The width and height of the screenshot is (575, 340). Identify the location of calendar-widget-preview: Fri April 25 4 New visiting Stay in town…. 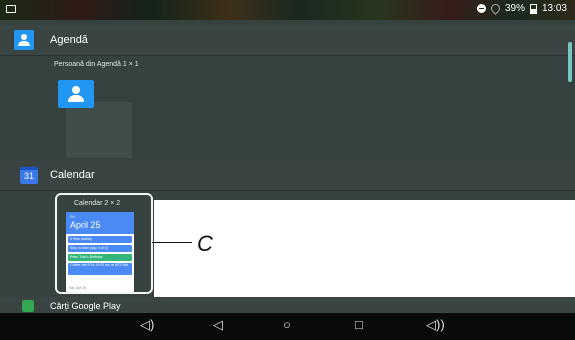
(100, 252).